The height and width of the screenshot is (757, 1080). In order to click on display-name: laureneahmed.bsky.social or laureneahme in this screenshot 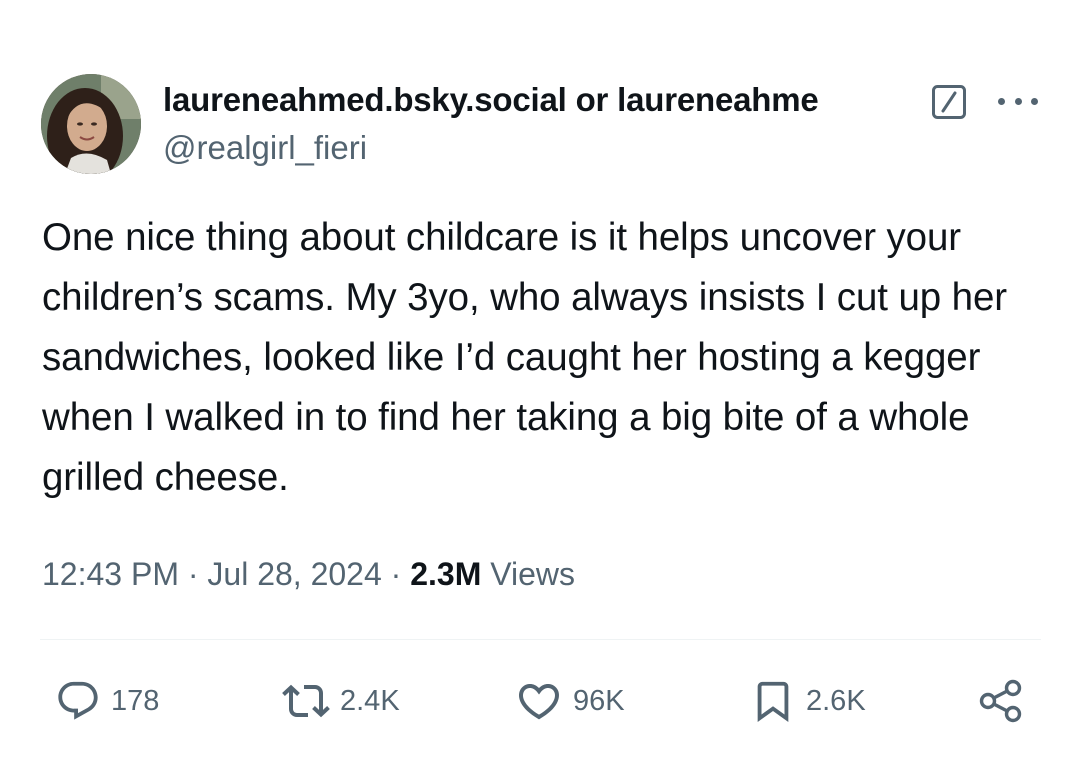, I will do `click(535, 100)`.